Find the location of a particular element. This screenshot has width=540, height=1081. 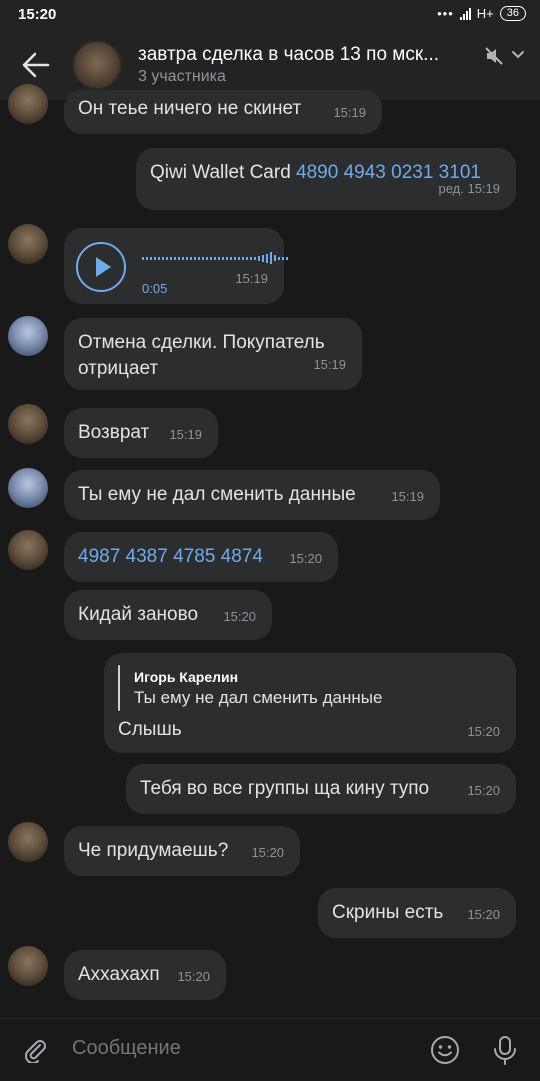

mute-icon is located at coordinates (494, 56).